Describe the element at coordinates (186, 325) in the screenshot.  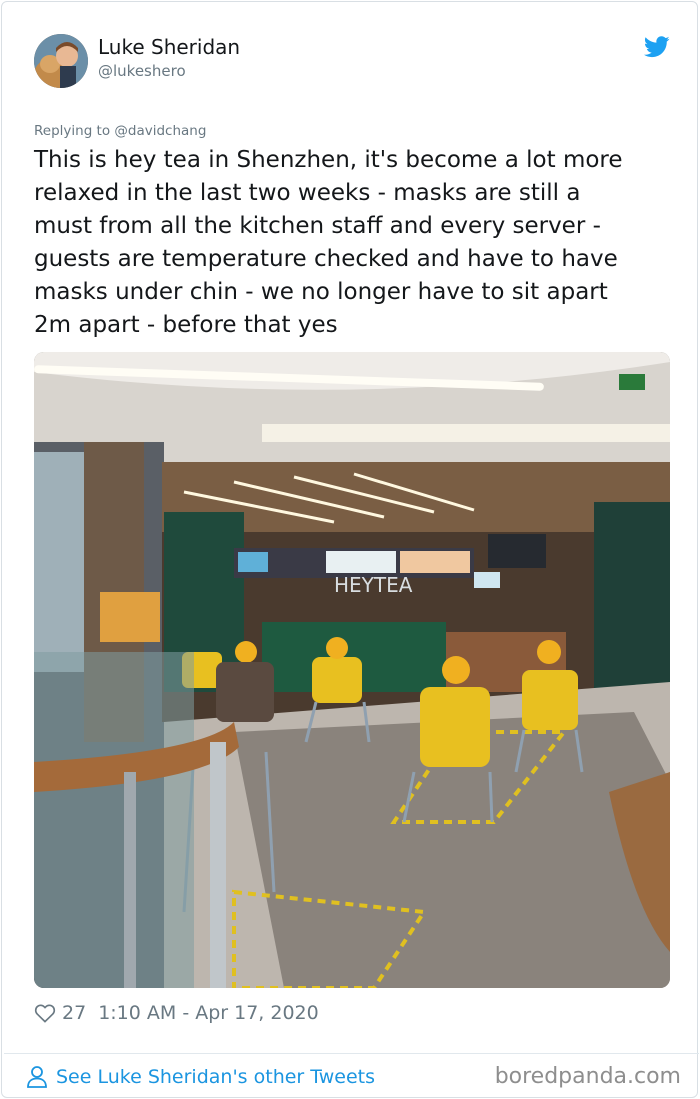
I see `tweet-text-line: 2m apart - before that yes` at that location.